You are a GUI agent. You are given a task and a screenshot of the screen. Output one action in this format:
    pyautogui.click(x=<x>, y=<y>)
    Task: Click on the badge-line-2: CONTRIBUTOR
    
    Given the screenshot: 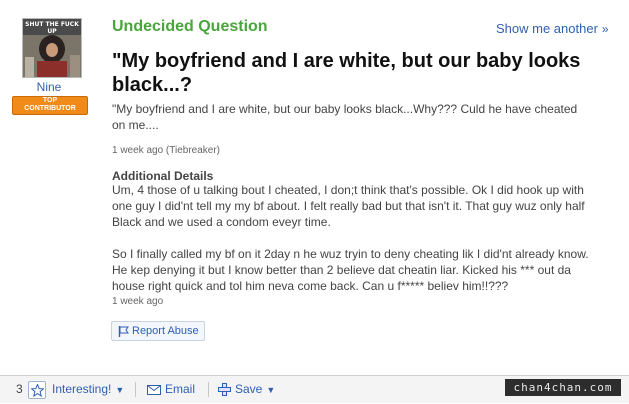 What is the action you would take?
    pyautogui.click(x=50, y=108)
    